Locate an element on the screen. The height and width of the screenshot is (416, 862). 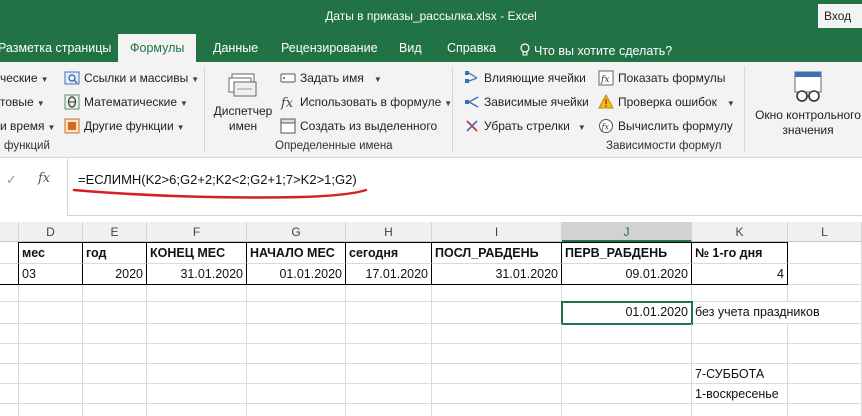
column-header-g: G is located at coordinates (296, 232).